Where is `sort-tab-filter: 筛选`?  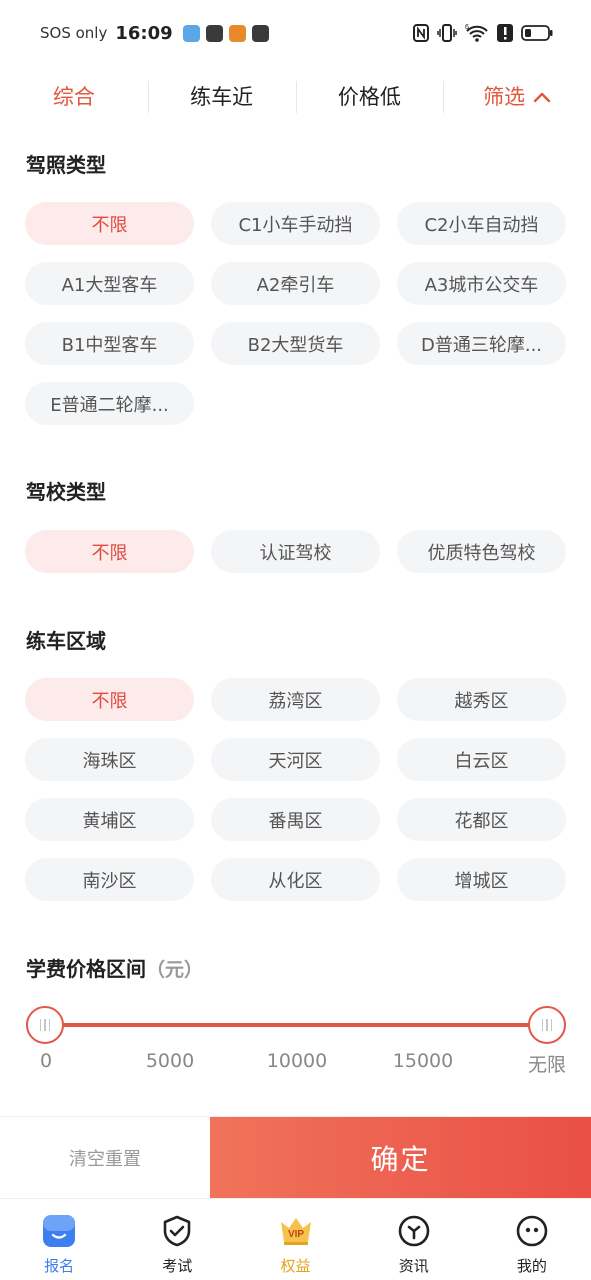 sort-tab-filter: 筛选 is located at coordinates (517, 97).